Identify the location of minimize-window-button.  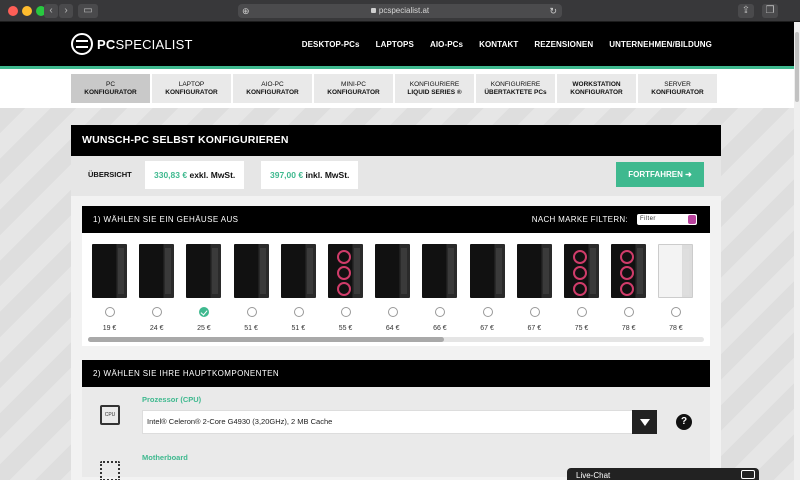
(27, 11).